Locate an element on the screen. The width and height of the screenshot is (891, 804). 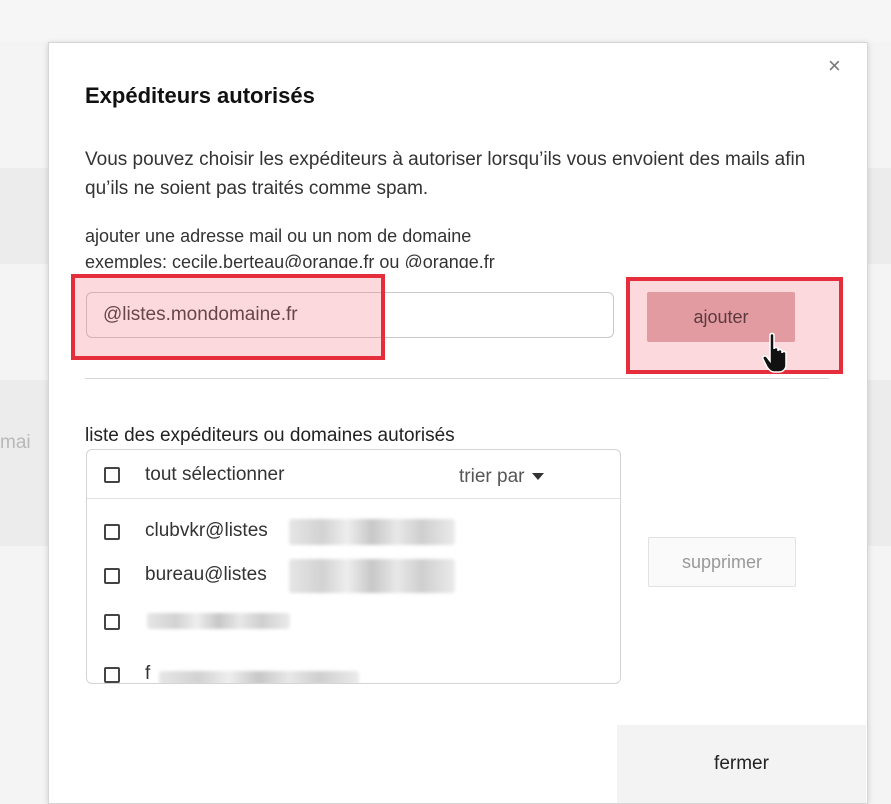
delete-button: supprimer is located at coordinates (722, 562).